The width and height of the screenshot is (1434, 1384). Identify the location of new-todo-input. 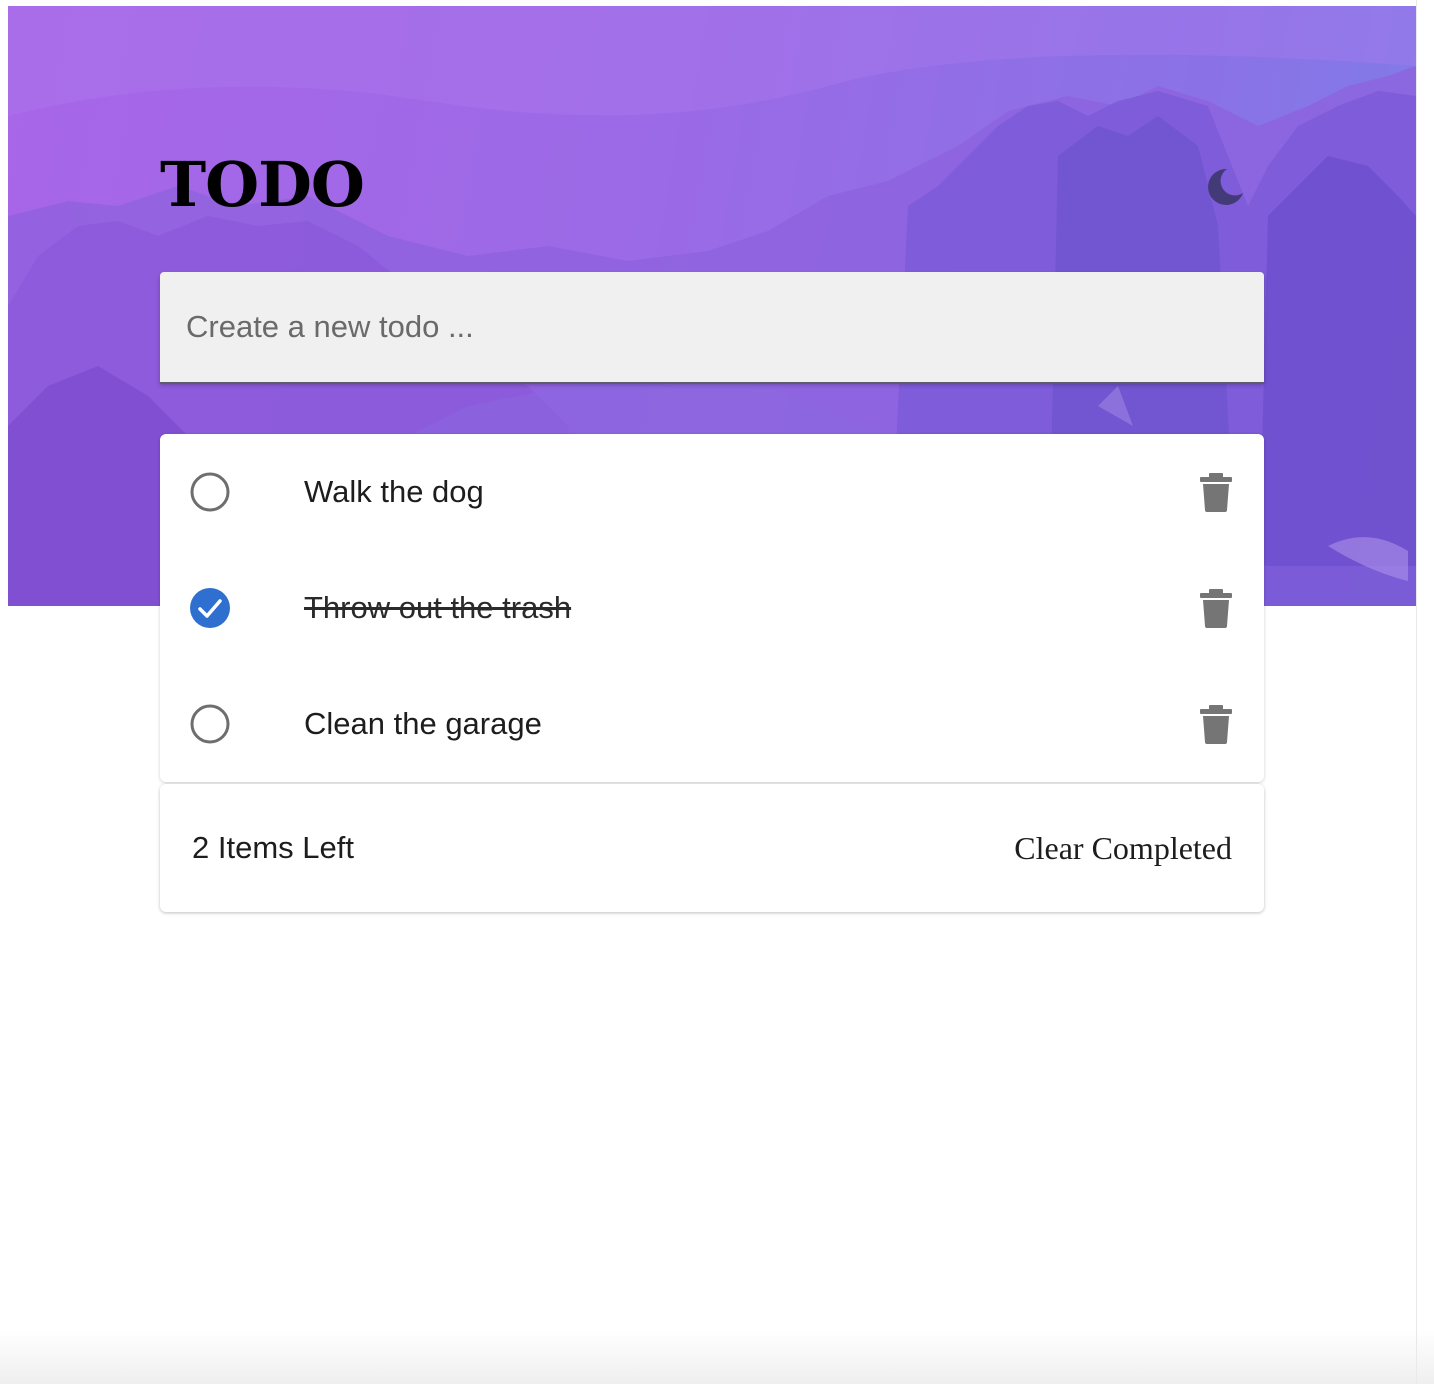
(716, 327).